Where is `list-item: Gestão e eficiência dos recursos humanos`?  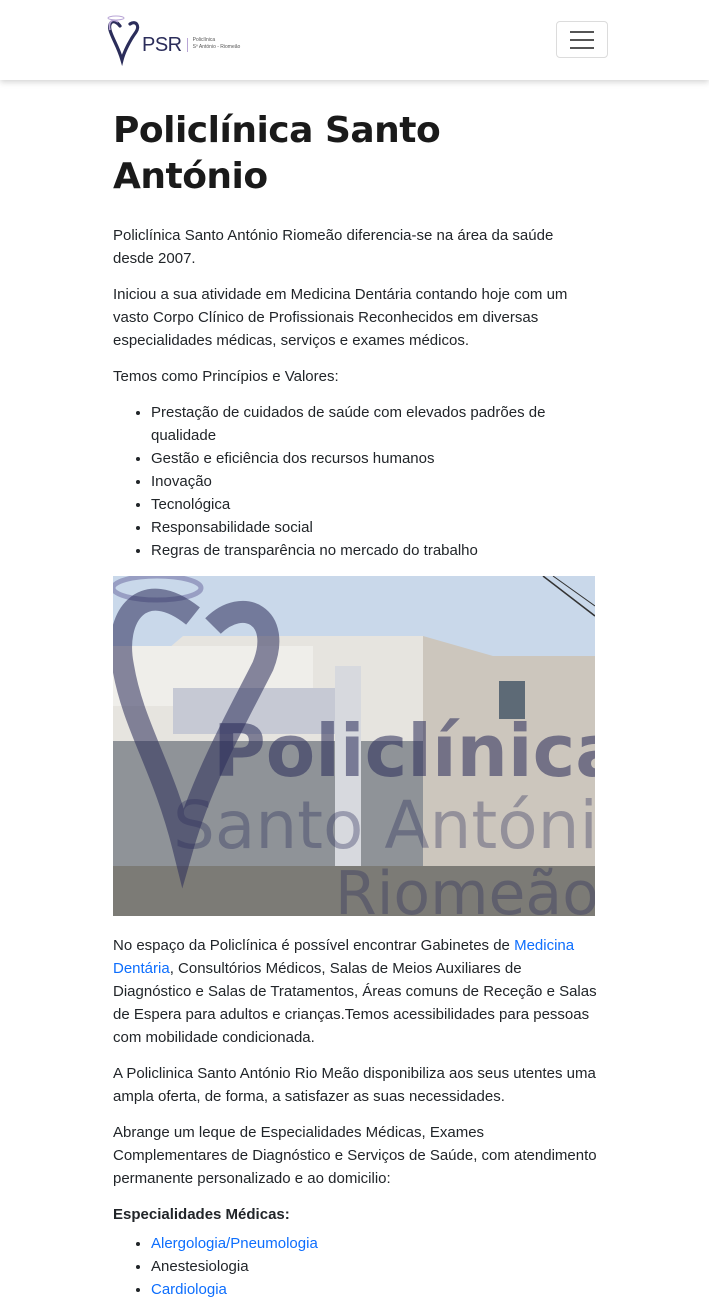
list-item: Gestão e eficiência dos recursos humanos is located at coordinates (374, 458).